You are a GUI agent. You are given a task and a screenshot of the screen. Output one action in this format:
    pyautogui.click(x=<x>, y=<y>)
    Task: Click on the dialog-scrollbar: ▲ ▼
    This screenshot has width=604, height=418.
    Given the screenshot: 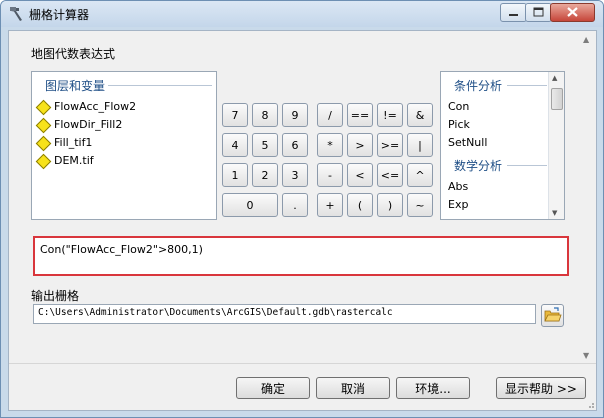 What is the action you would take?
    pyautogui.click(x=587, y=197)
    